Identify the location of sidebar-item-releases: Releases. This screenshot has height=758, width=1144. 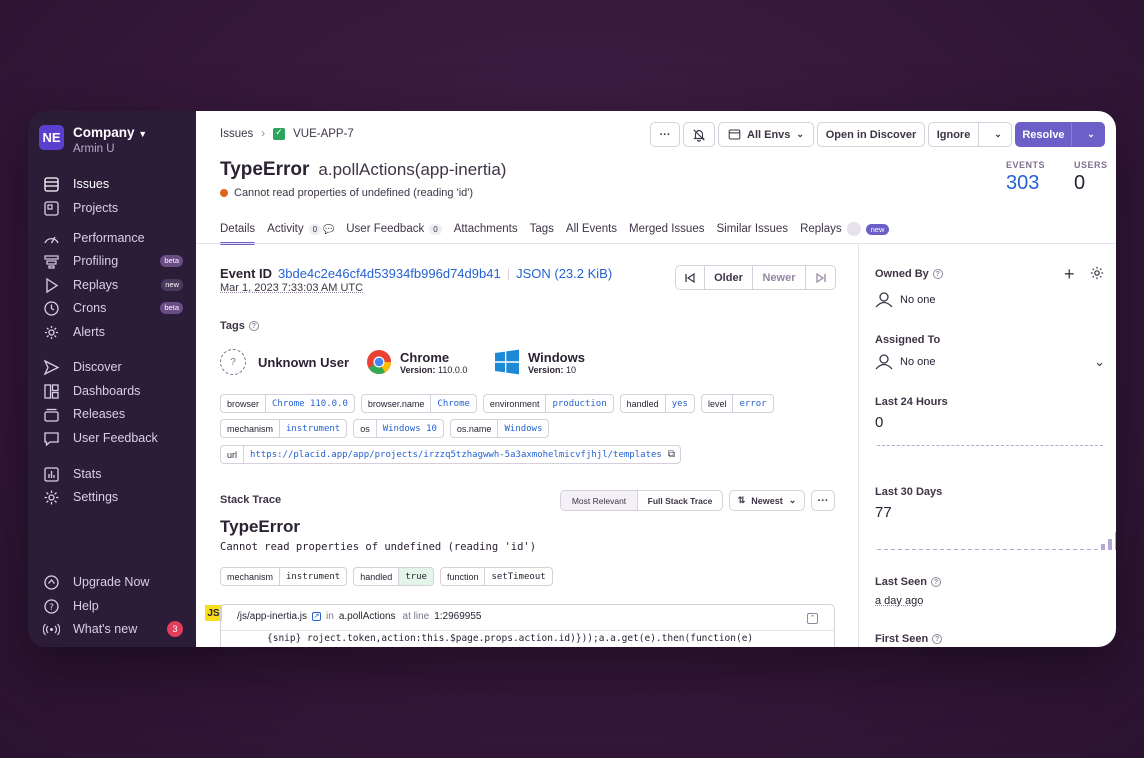
(113, 414).